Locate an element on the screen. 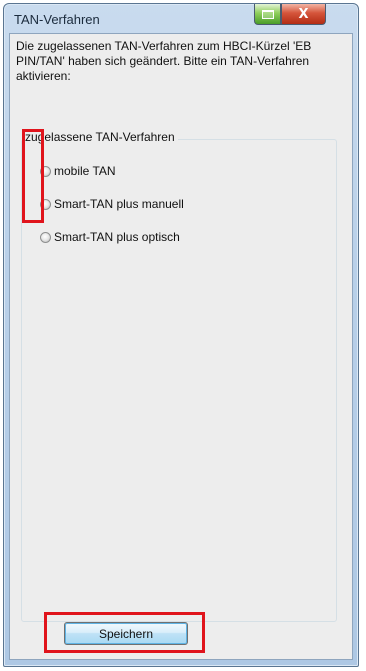 The height and width of the screenshot is (671, 366). radio-option-mobile-tan: mobile TAN is located at coordinates (78, 171).